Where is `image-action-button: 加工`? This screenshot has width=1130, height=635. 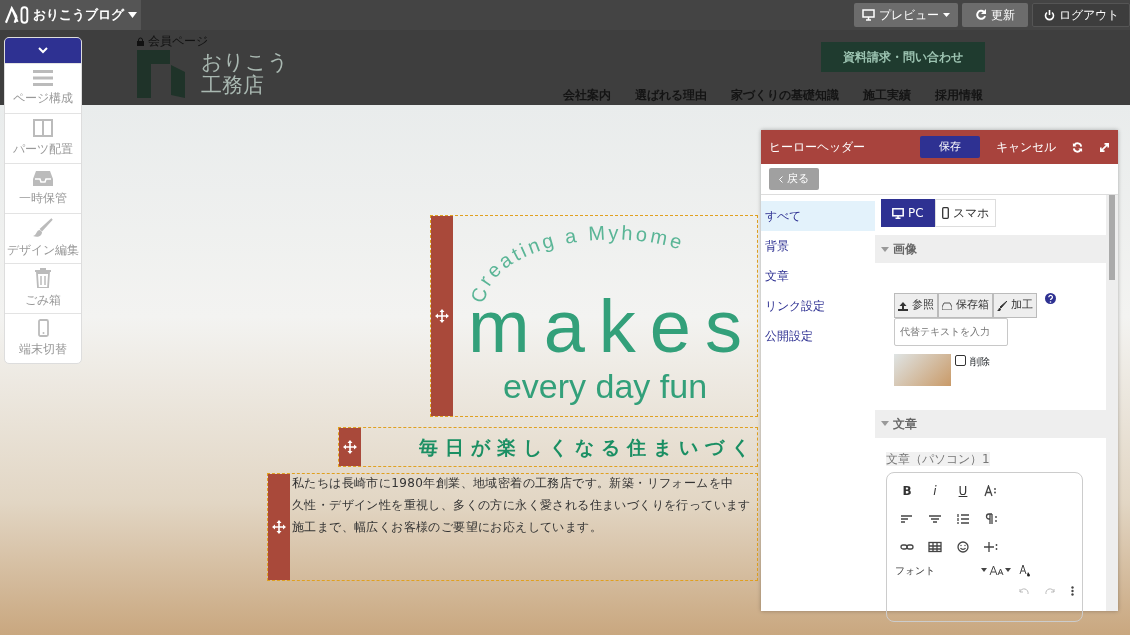
image-action-button: 加工 is located at coordinates (1015, 305).